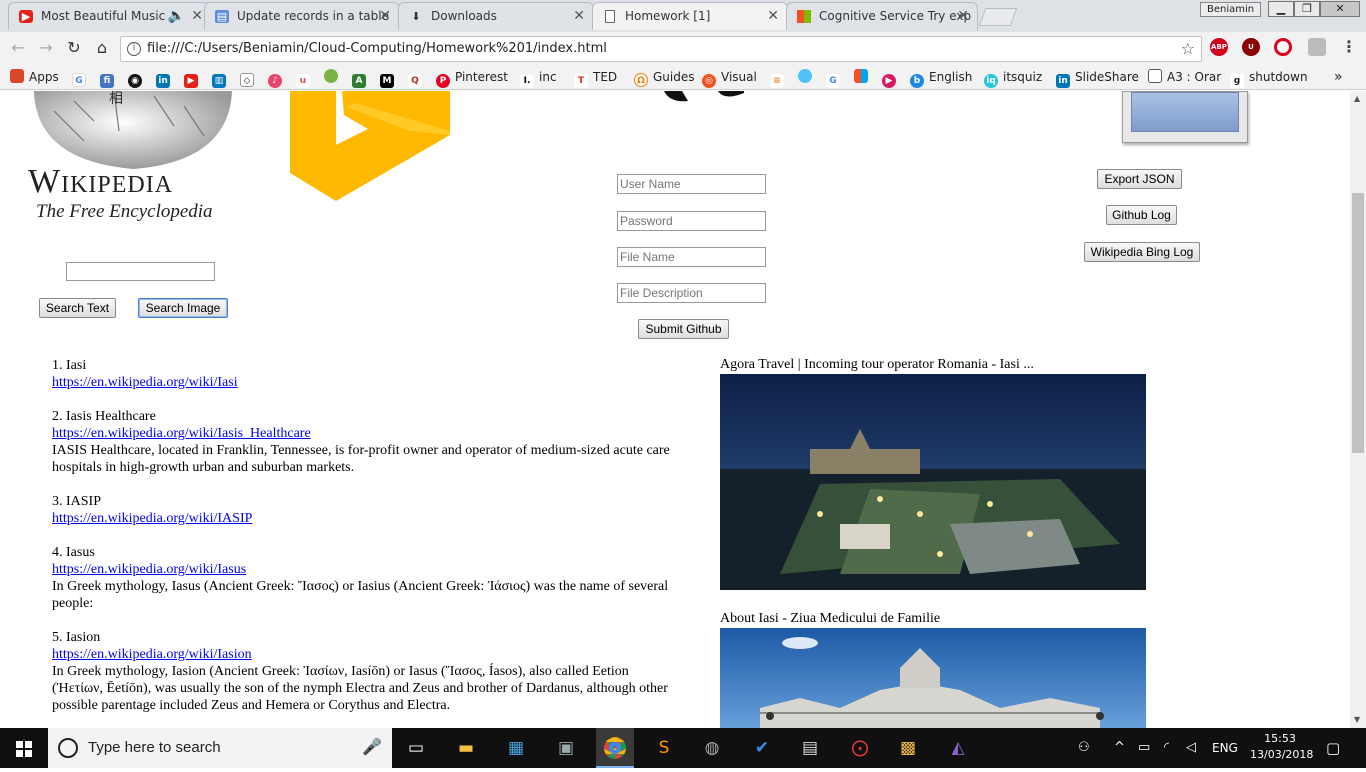 This screenshot has width=1366, height=772. I want to click on info-icon: i, so click(134, 49).